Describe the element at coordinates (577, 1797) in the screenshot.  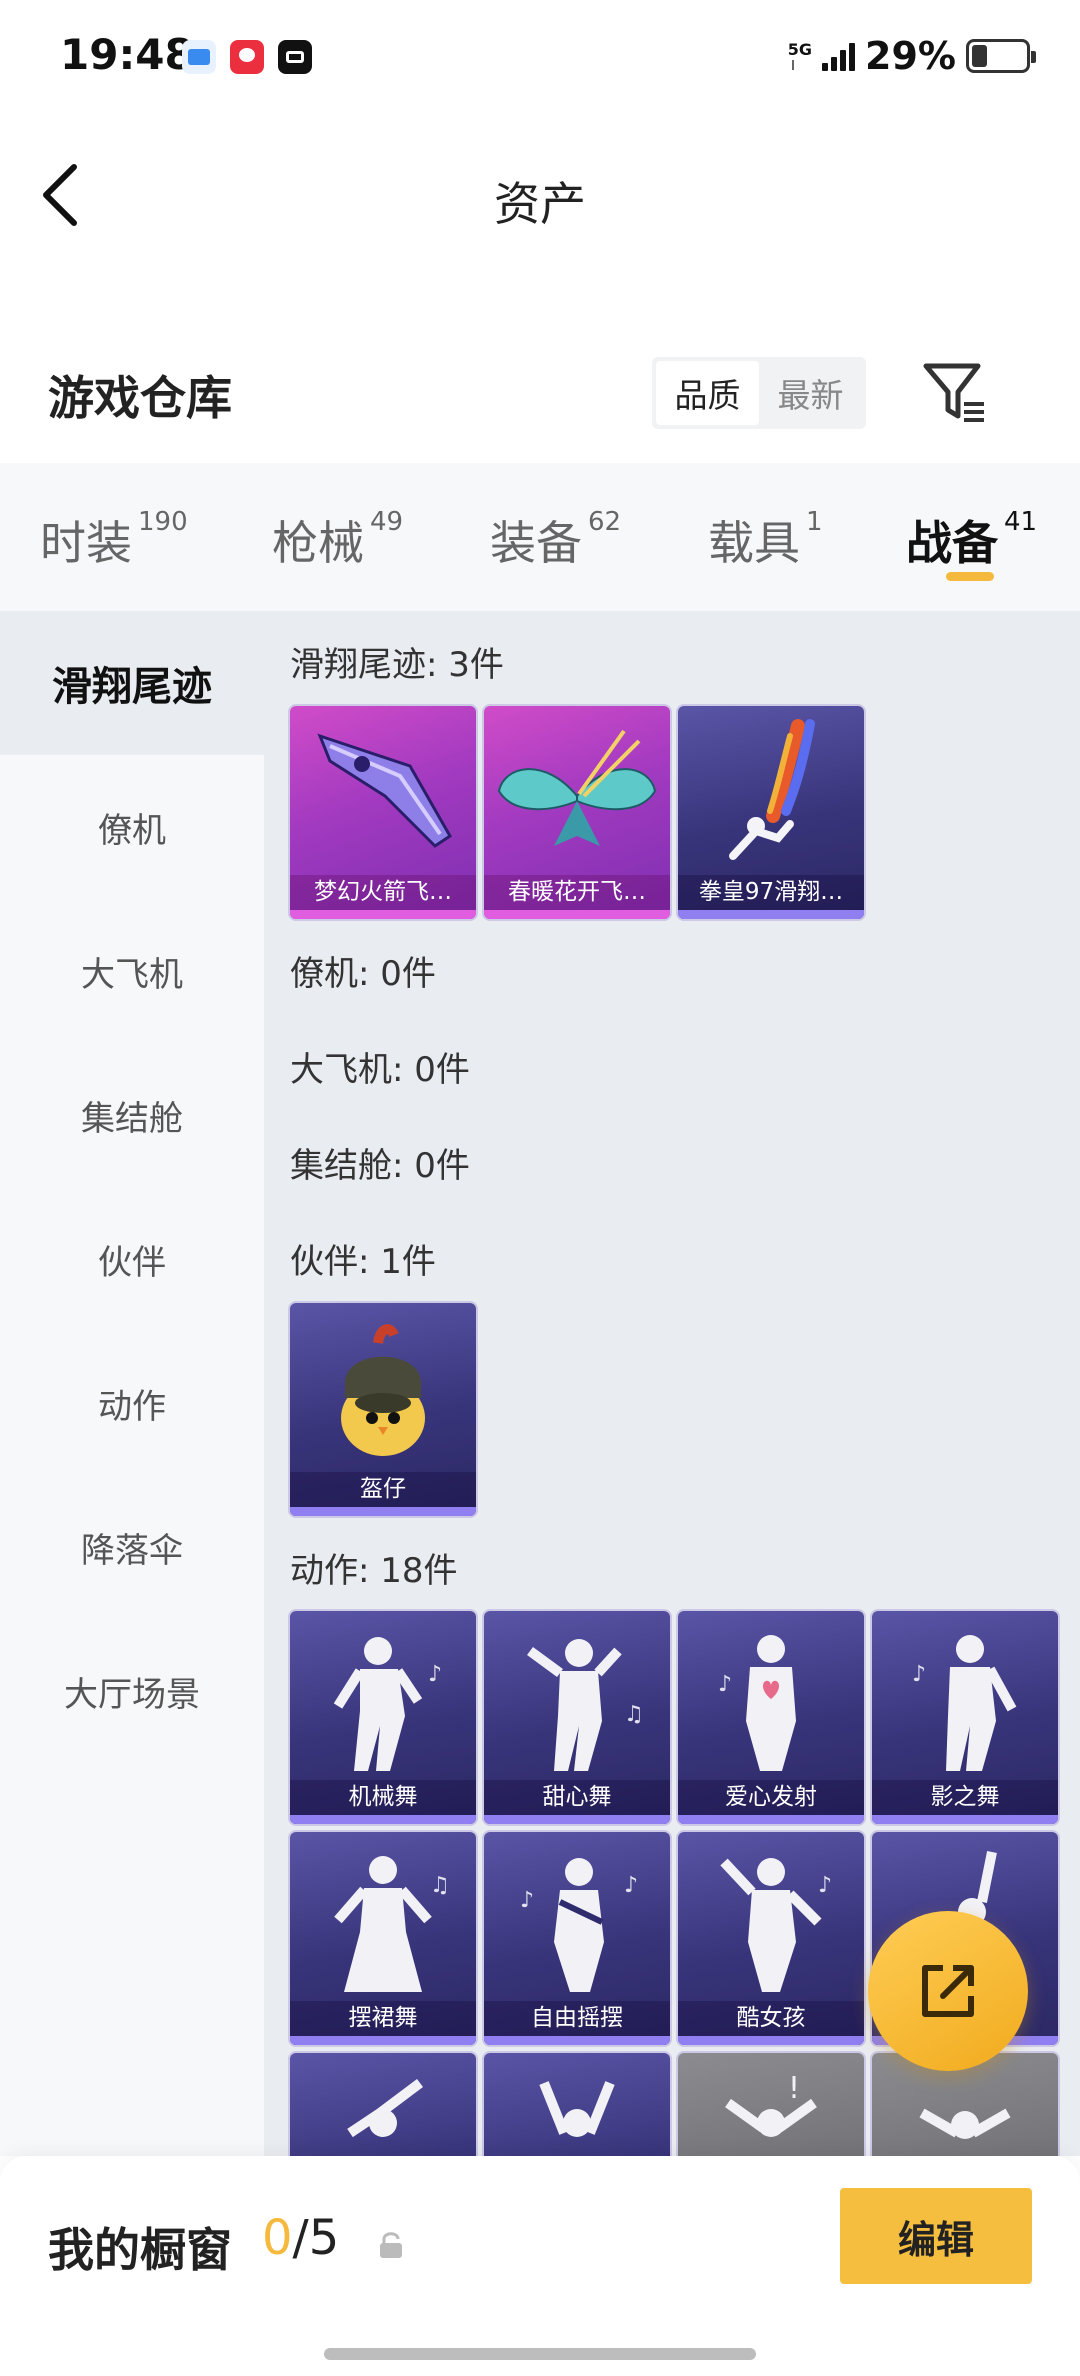
I see `item-label: 甜心舞` at that location.